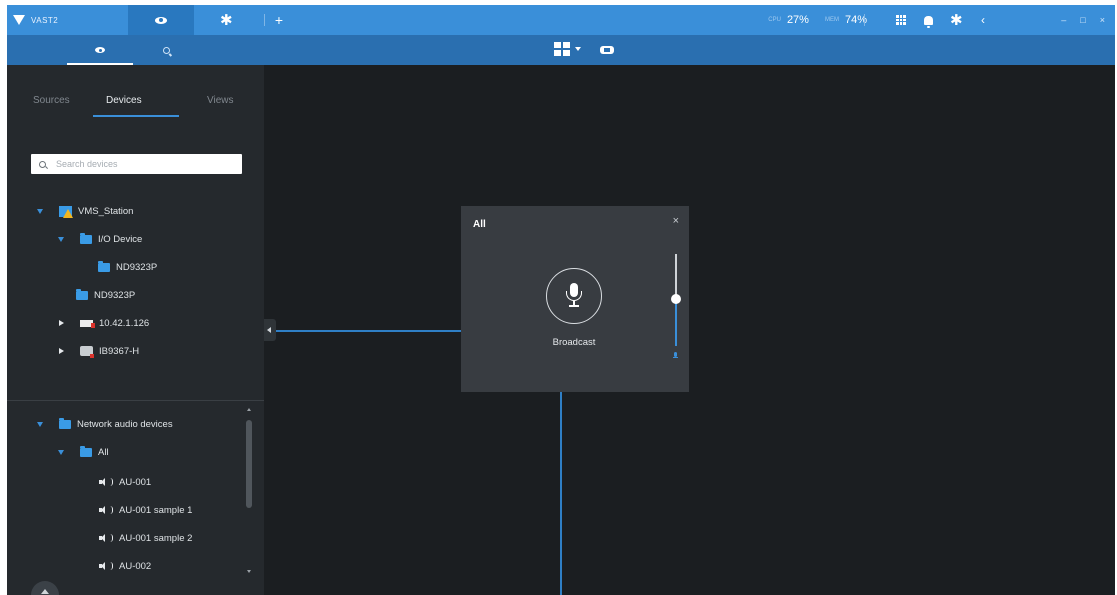 The image size is (1117, 595). I want to click on cpu-label: CPU, so click(774, 20).